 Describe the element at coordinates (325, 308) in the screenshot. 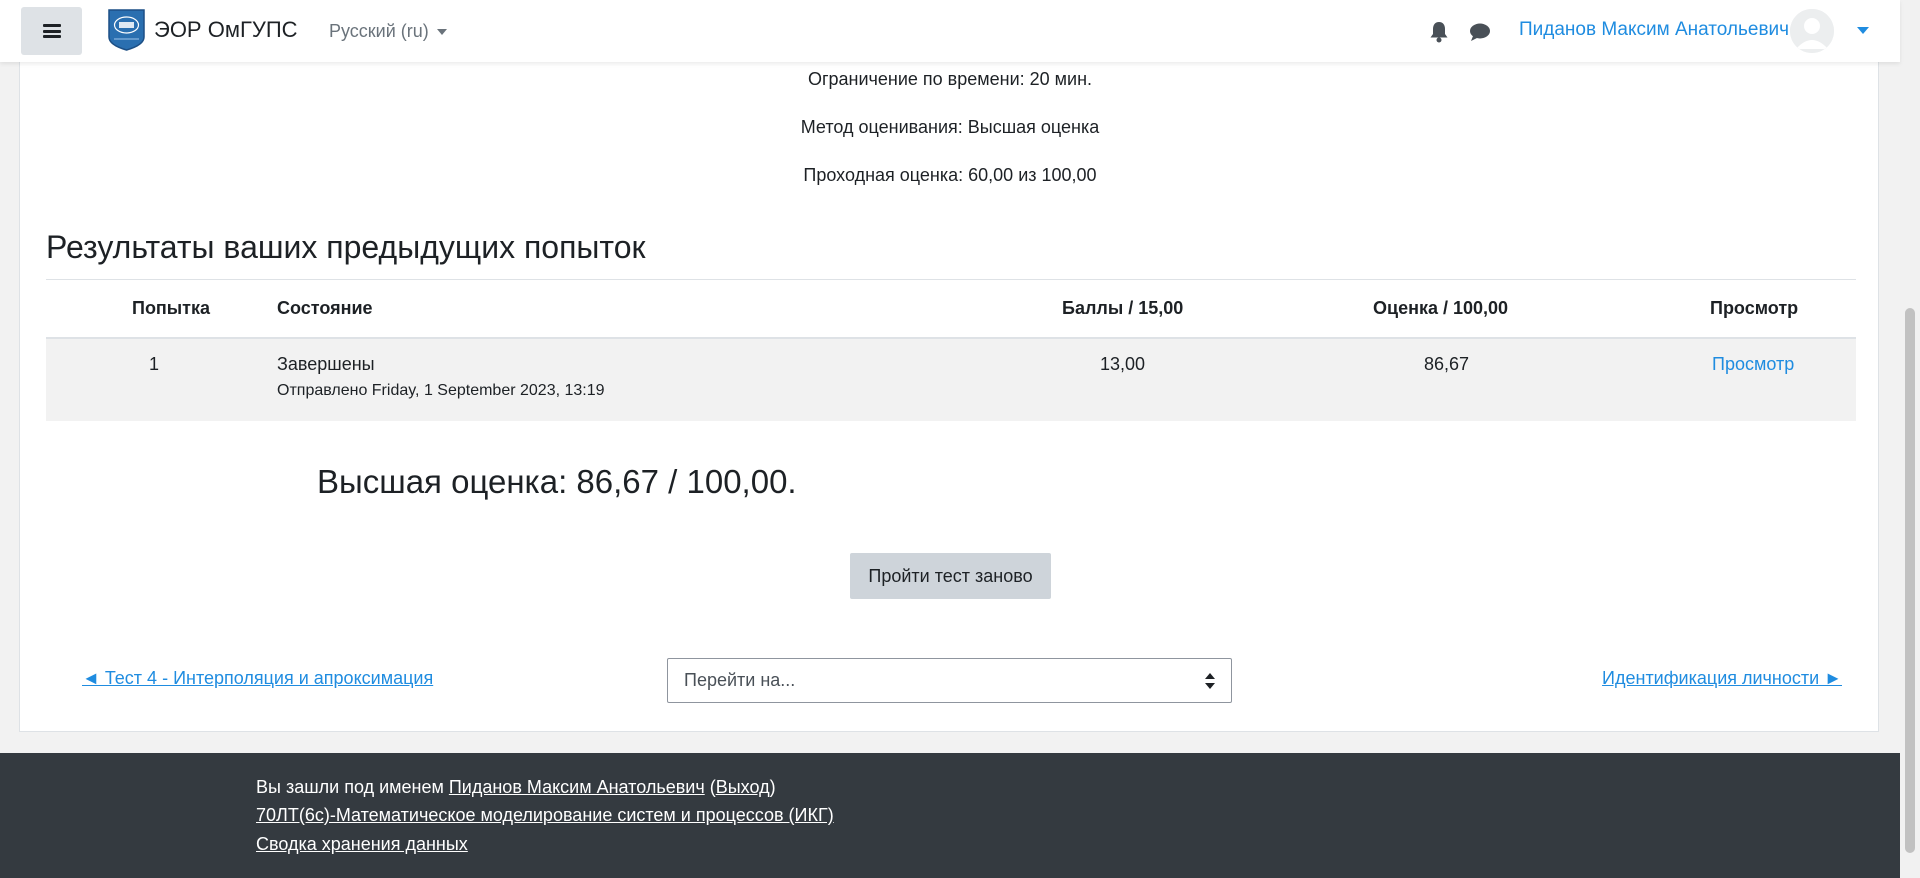

I see `column-header-state: Состояние` at that location.